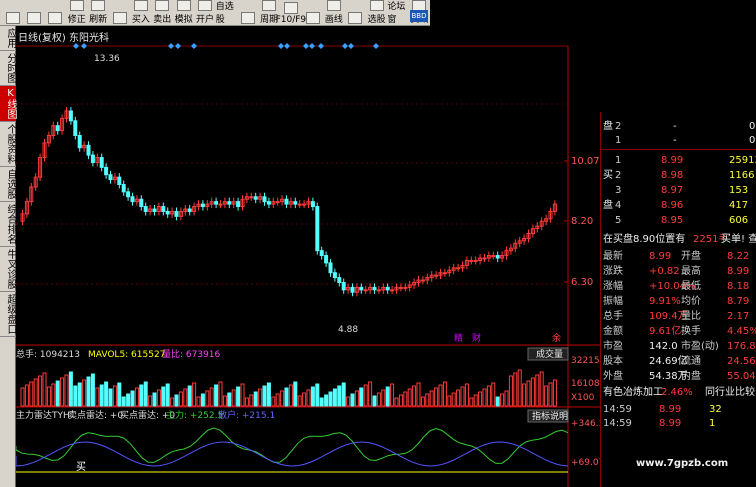 The height and width of the screenshot is (487, 756). Describe the element at coordinates (585, 161) in the screenshot. I see `price-axis-label: 10.07` at that location.